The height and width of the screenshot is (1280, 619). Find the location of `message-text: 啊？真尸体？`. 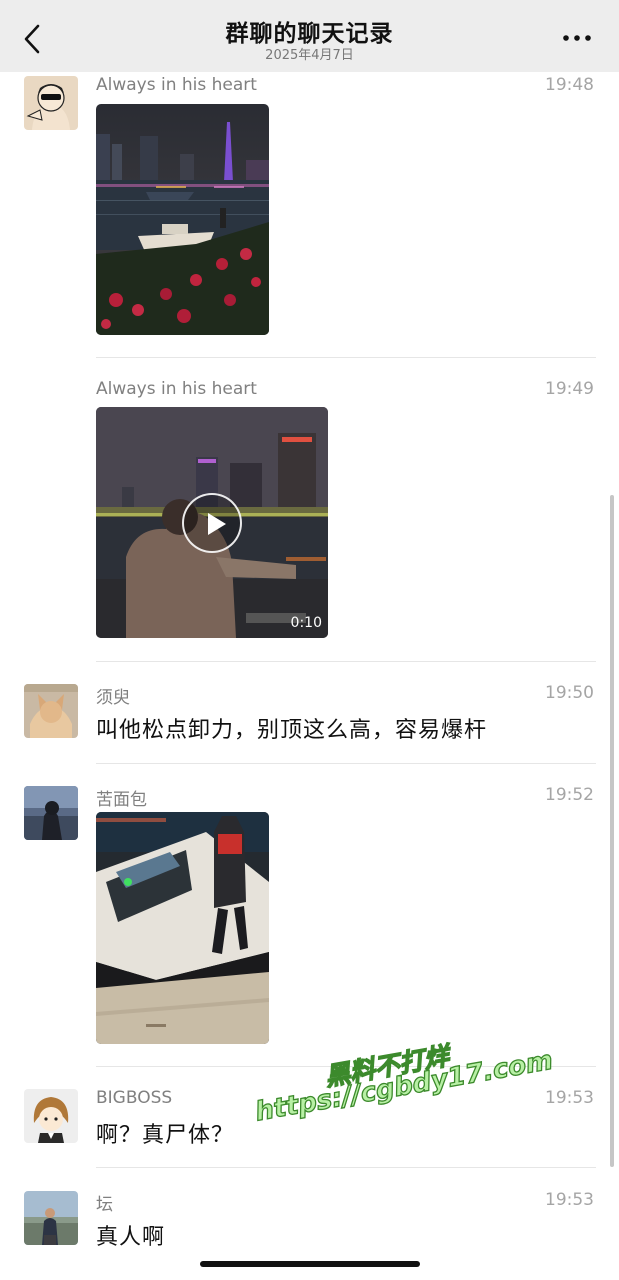

message-text: 啊？真尸体？ is located at coordinates (165, 1135).